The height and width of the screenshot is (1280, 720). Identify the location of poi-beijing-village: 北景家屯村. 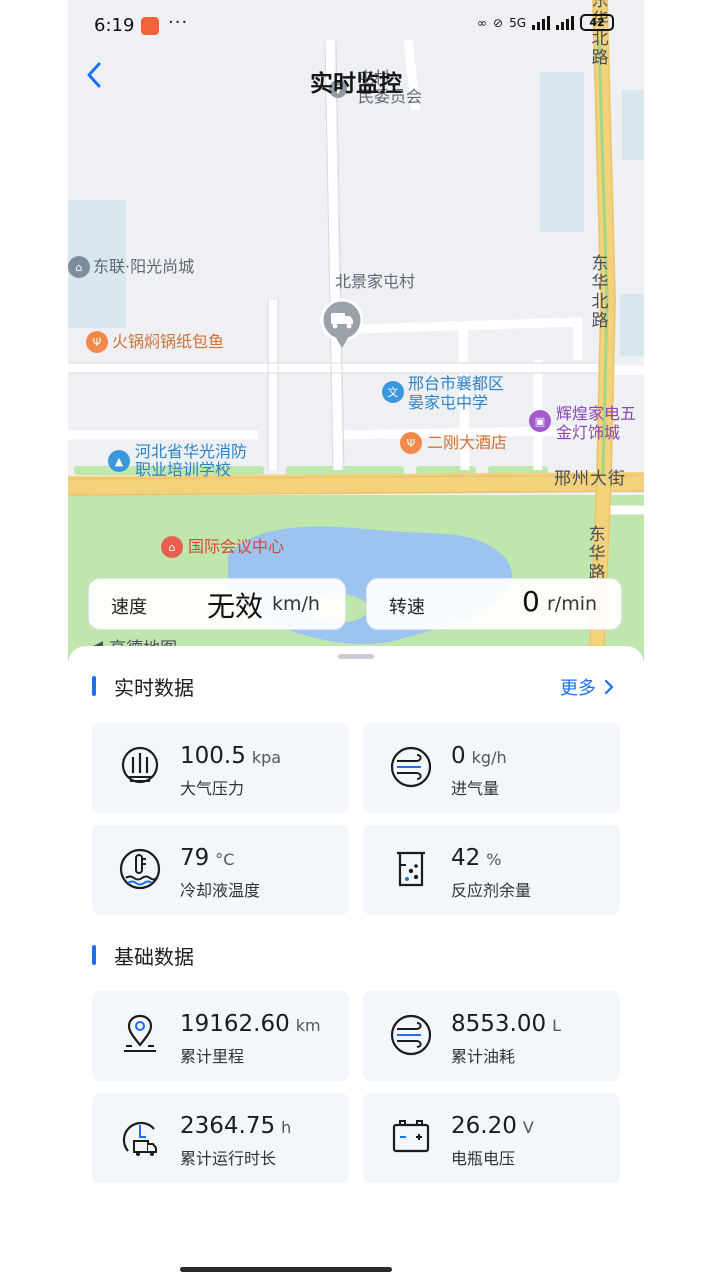
(375, 282).